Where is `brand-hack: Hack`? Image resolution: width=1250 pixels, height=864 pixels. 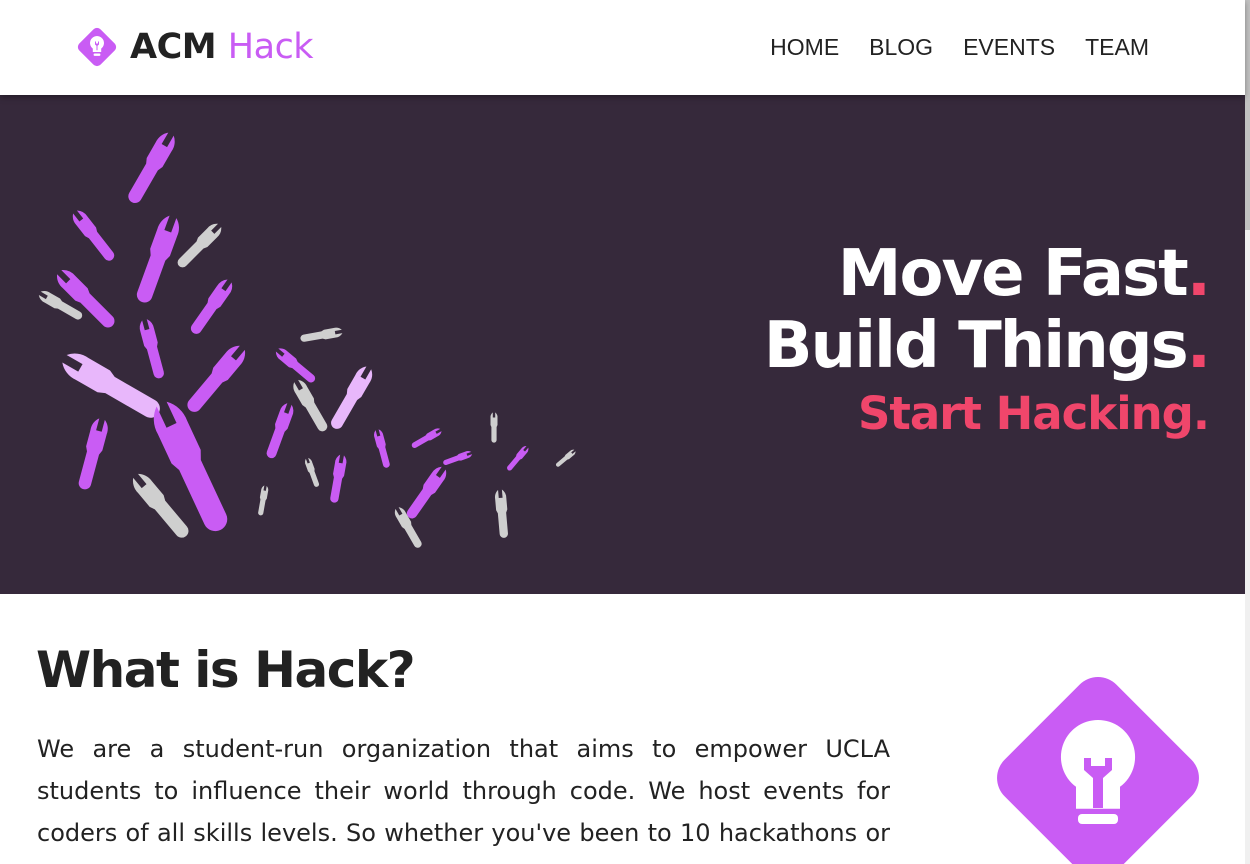 brand-hack: Hack is located at coordinates (270, 47).